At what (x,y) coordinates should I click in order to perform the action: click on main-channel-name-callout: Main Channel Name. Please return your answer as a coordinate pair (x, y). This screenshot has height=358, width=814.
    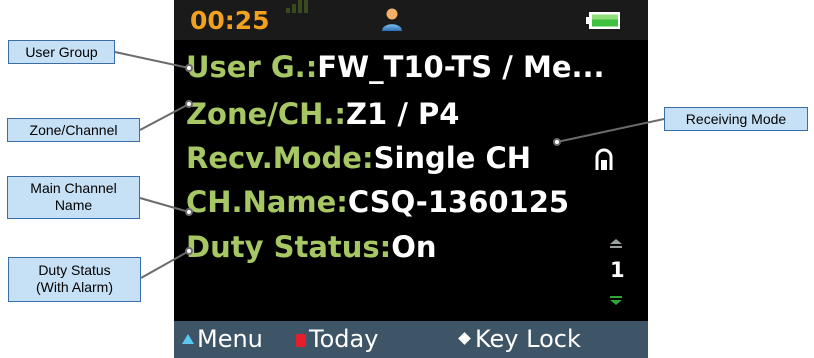
    Looking at the image, I should click on (73, 197).